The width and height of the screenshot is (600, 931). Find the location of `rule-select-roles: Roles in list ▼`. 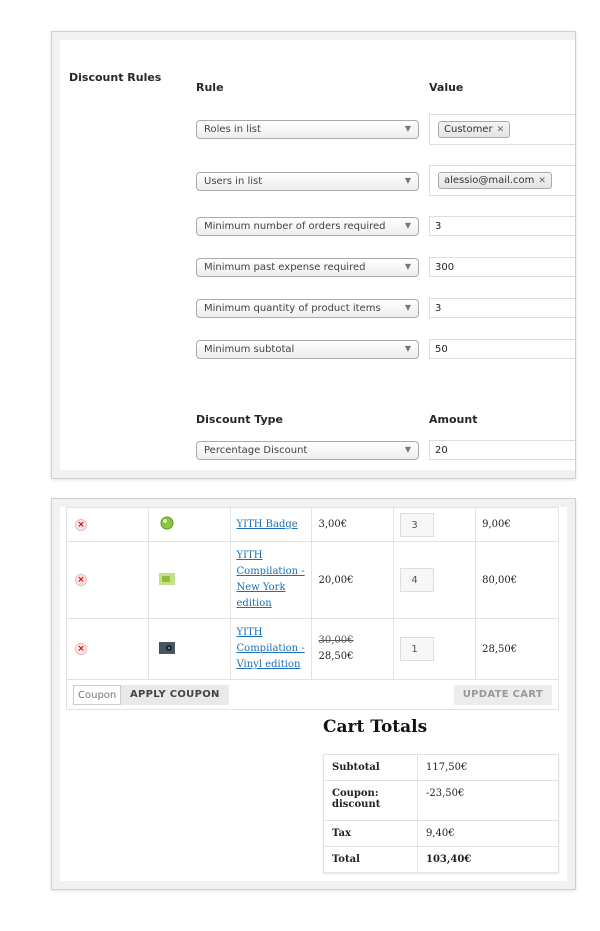

rule-select-roles: Roles in list ▼ is located at coordinates (307, 129).